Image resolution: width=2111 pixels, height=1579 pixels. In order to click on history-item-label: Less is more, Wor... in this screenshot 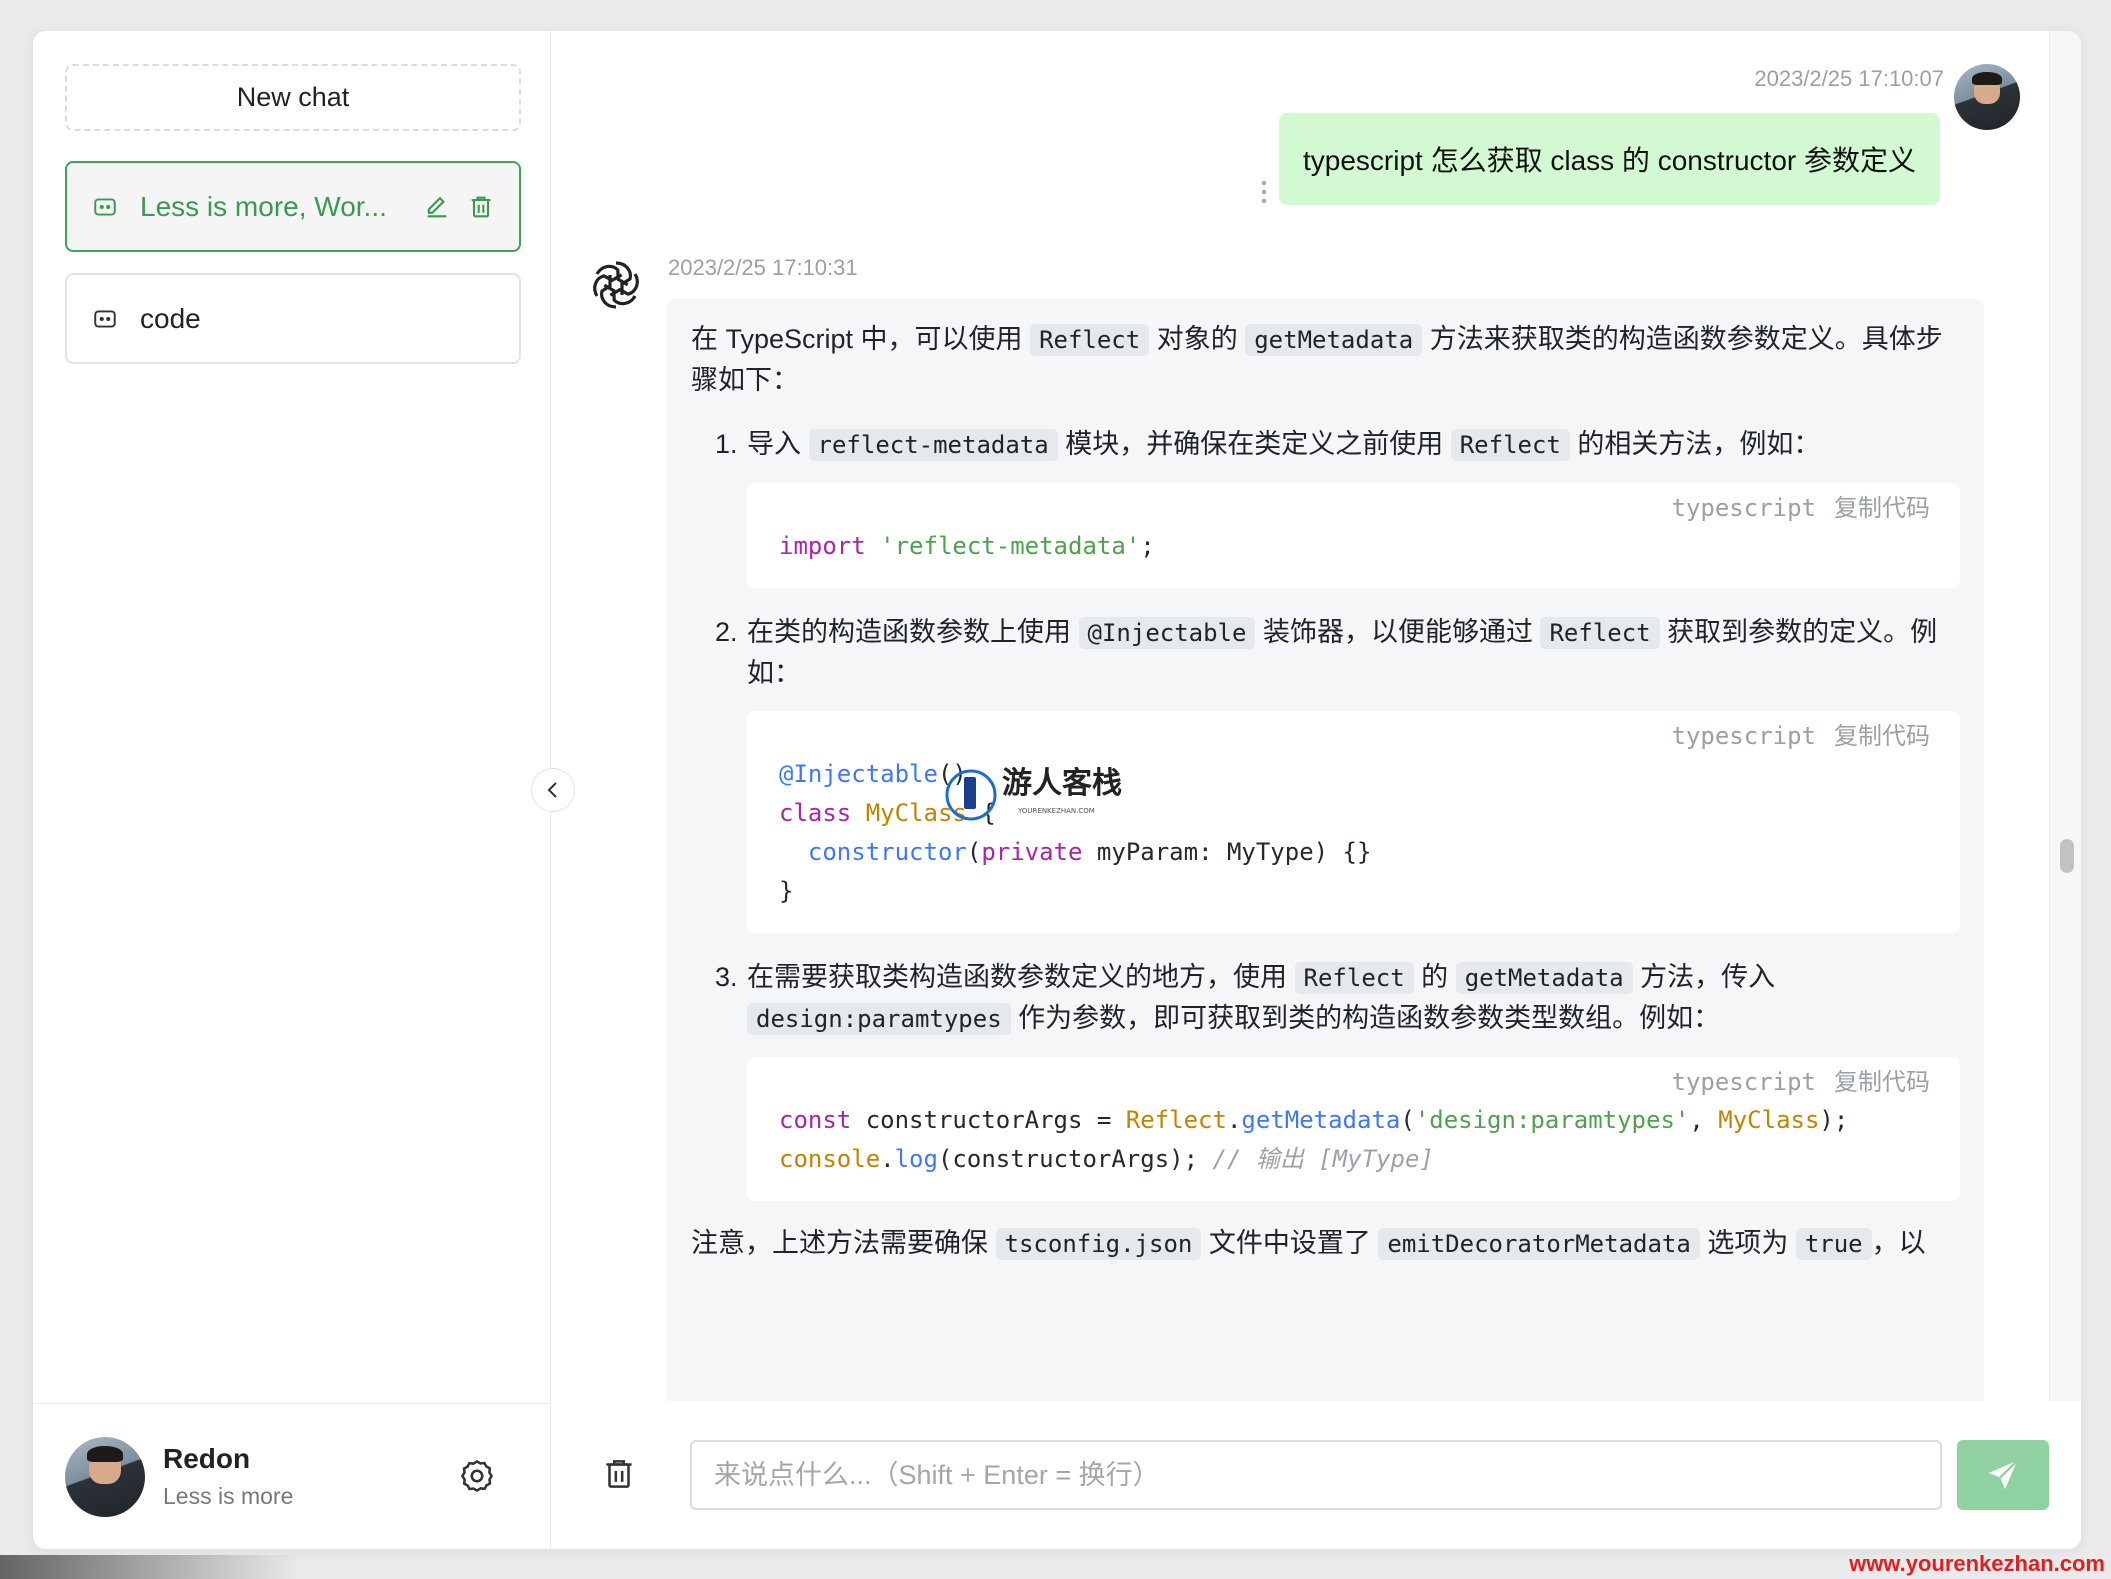, I will do `click(263, 206)`.